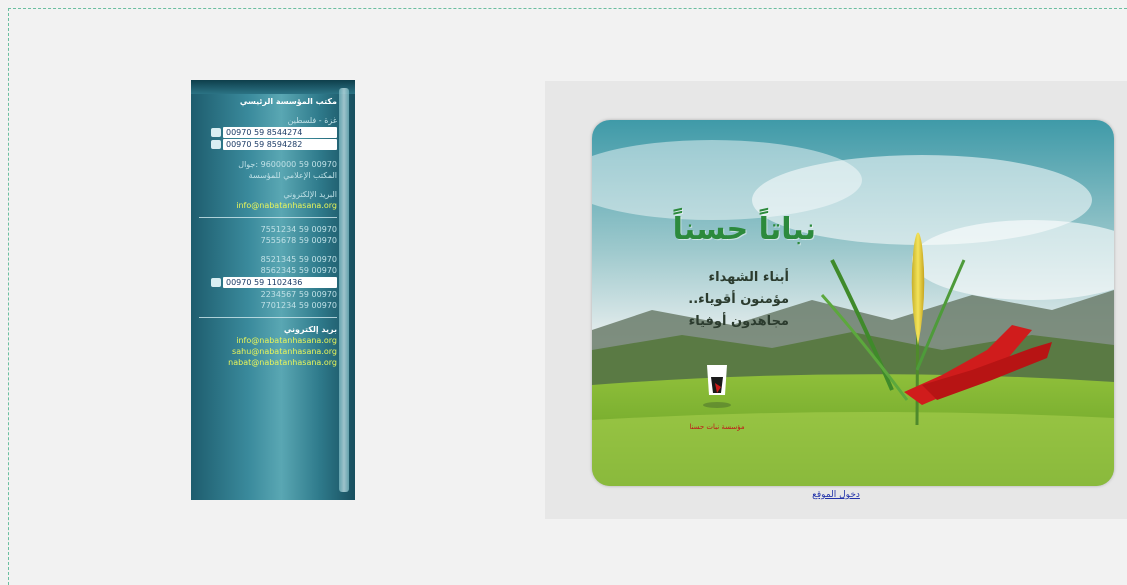 This screenshot has width=1127, height=585. Describe the element at coordinates (280, 144) in the screenshot. I see `phone-number: 00970 59 8594282` at that location.